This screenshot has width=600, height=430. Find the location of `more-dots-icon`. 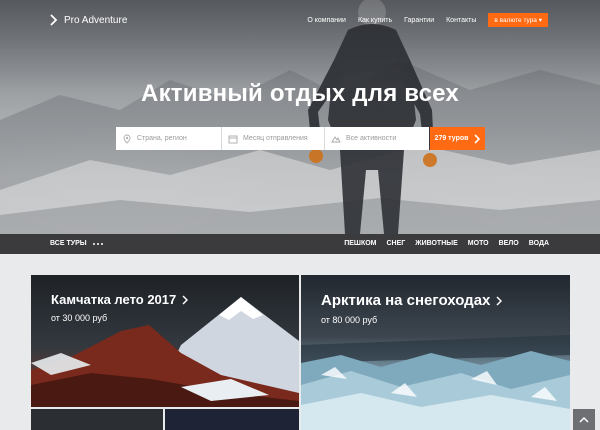

more-dots-icon is located at coordinates (97, 243).